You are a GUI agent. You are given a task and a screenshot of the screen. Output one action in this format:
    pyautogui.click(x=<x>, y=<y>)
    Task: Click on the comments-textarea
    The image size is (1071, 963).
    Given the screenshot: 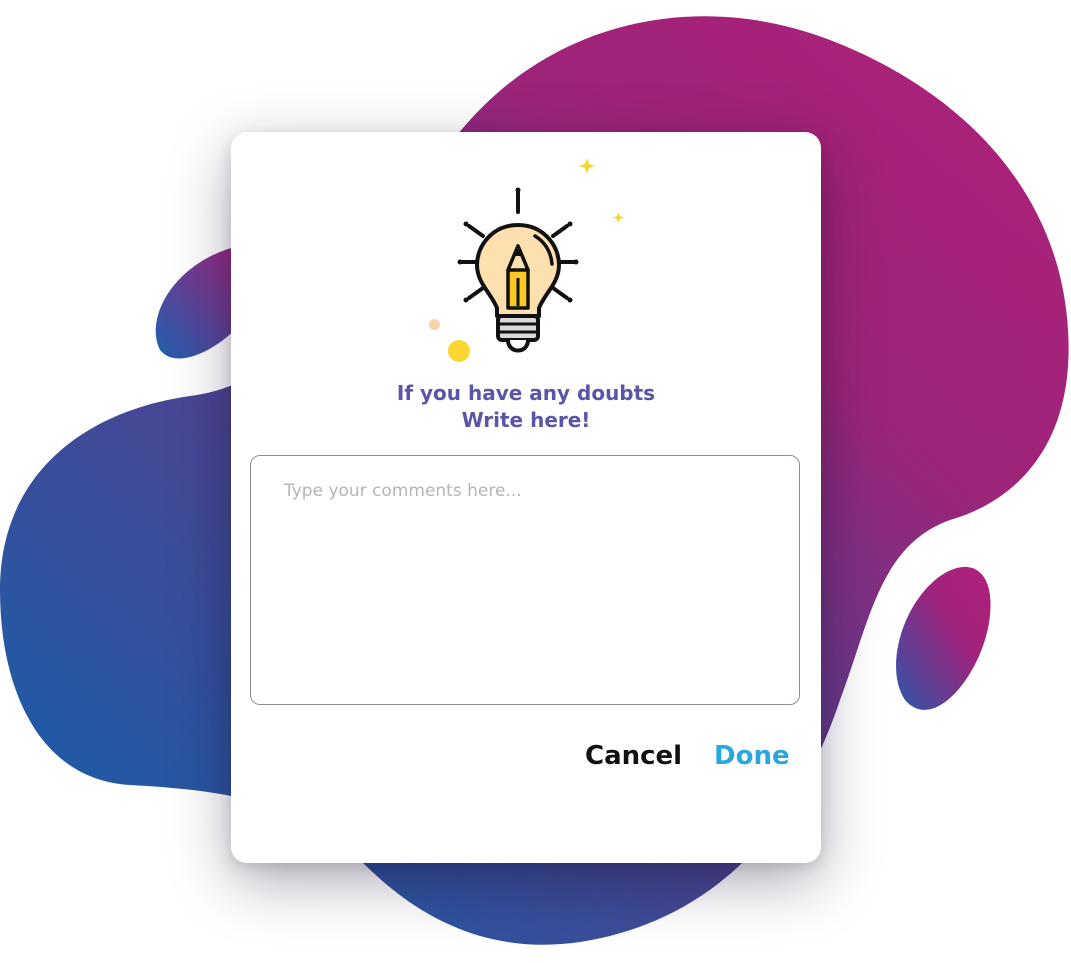 What is the action you would take?
    pyautogui.click(x=525, y=580)
    